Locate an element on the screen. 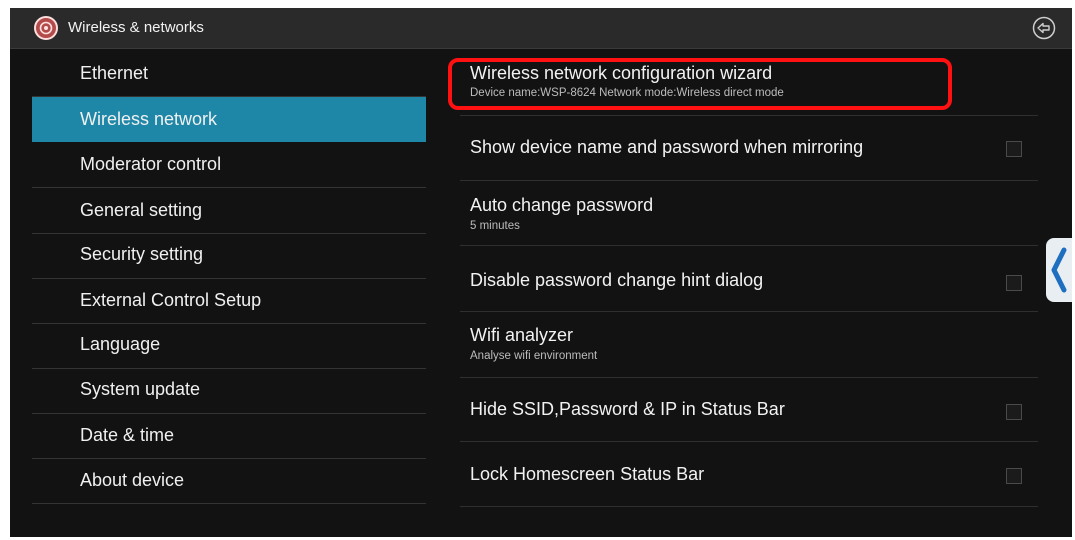  setting-title: Disable password change hint dialog is located at coordinates (617, 280).